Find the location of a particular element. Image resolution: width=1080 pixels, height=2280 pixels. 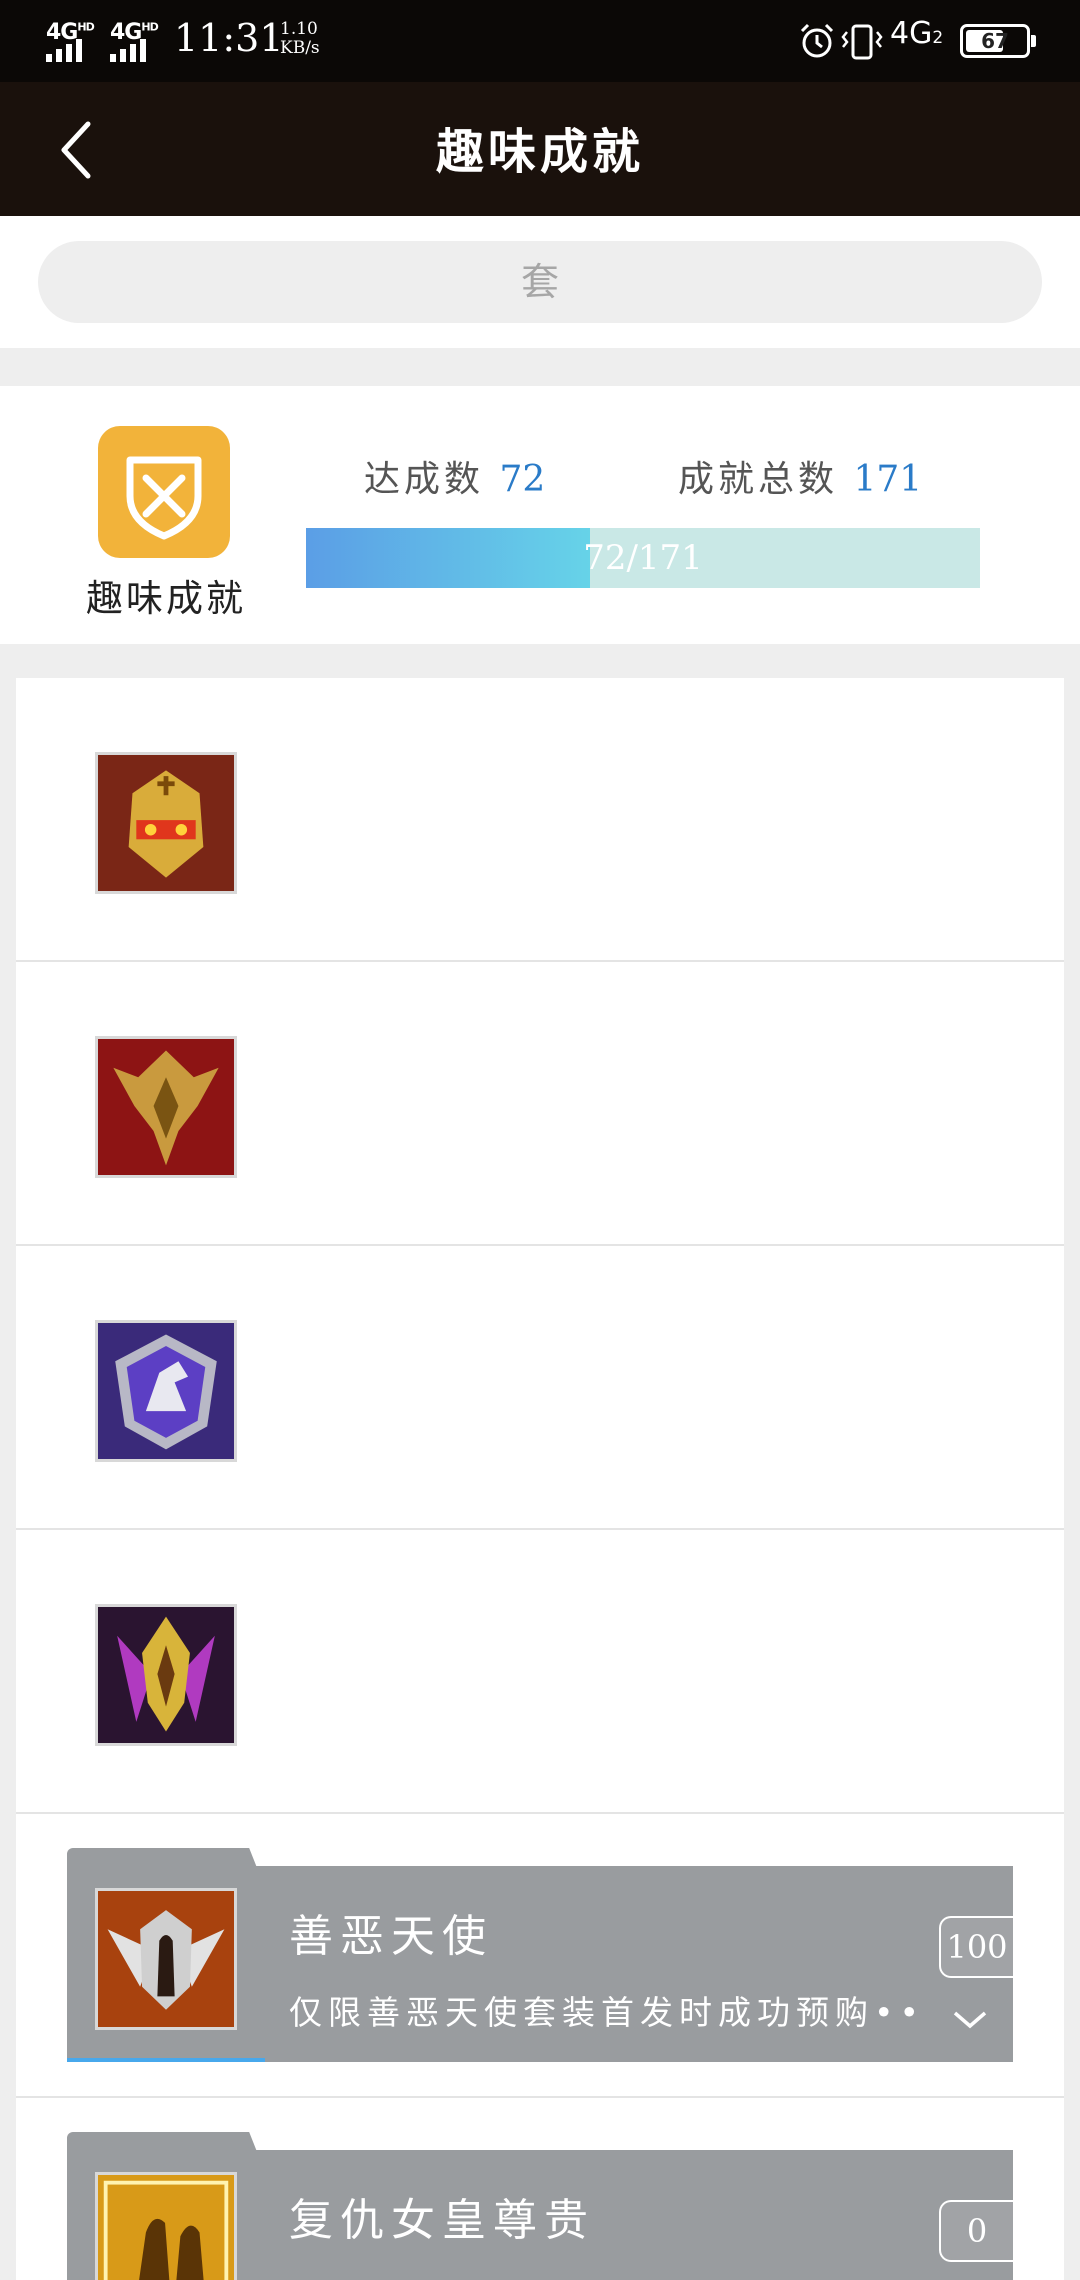

achievement-name: 善恶天使 is located at coordinates (391, 1936).